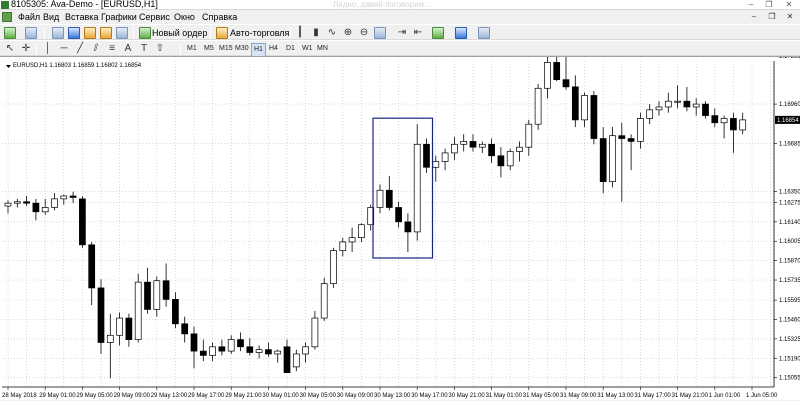 Image resolution: width=800 pixels, height=401 pixels. Describe the element at coordinates (751, 4) in the screenshot. I see `window-minimize-button: –` at that location.